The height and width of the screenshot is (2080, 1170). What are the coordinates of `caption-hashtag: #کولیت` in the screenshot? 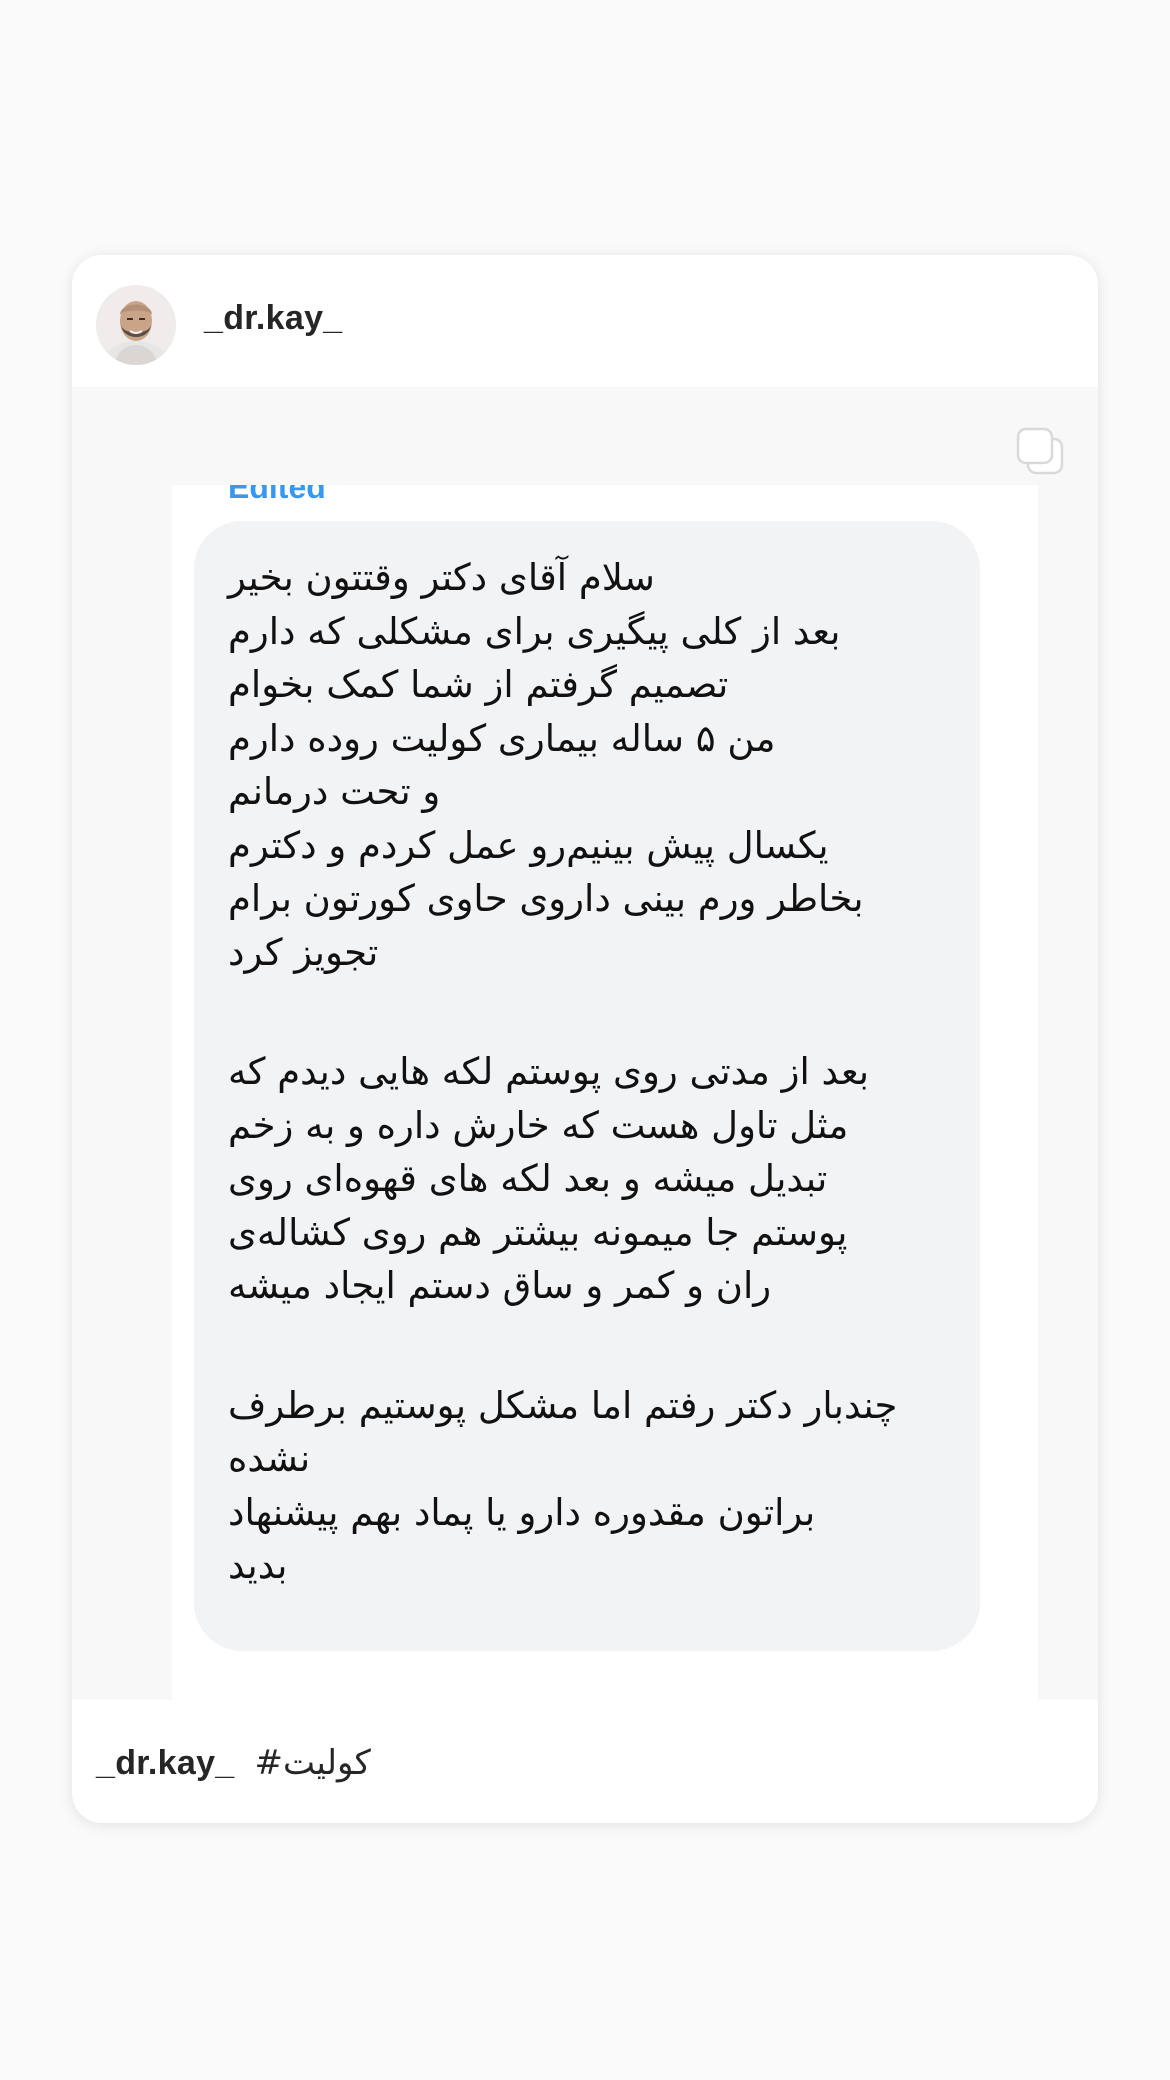 It's located at (313, 1763).